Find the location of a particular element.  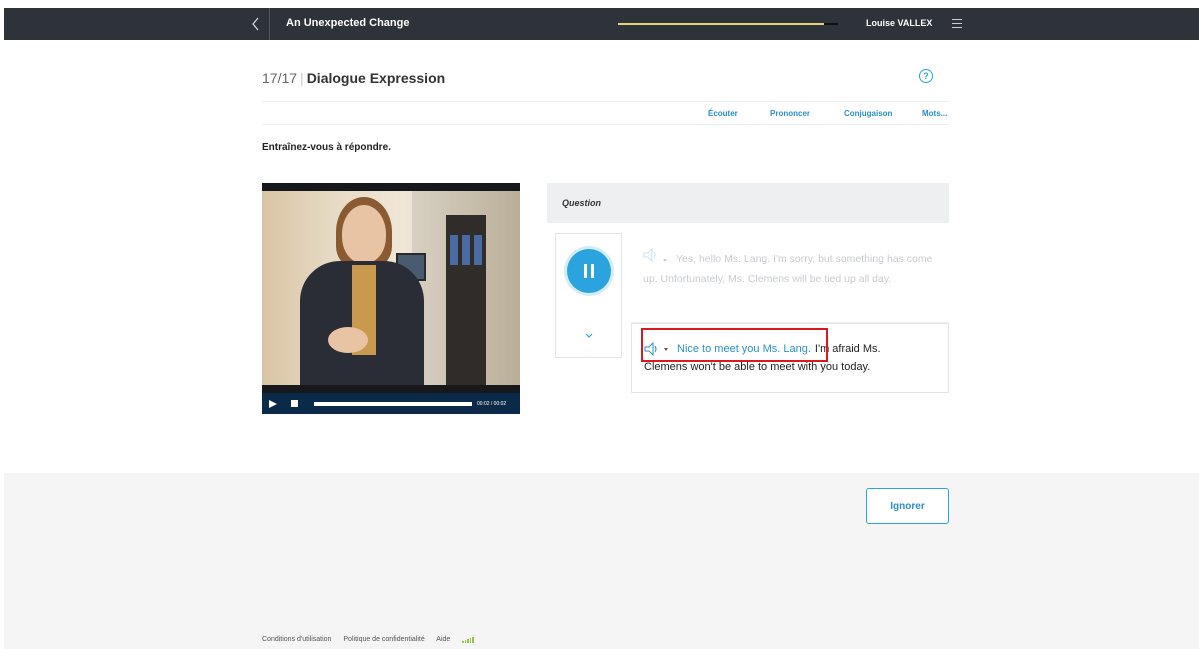

chevron-left-icon is located at coordinates (254, 24).